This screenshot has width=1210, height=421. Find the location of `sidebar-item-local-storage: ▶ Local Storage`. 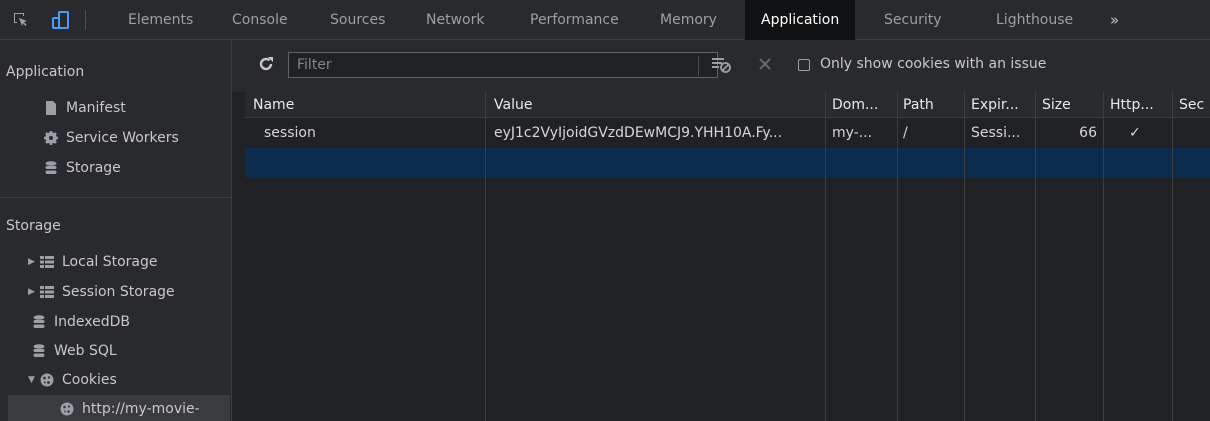

sidebar-item-local-storage: ▶ Local Storage is located at coordinates (93, 262).